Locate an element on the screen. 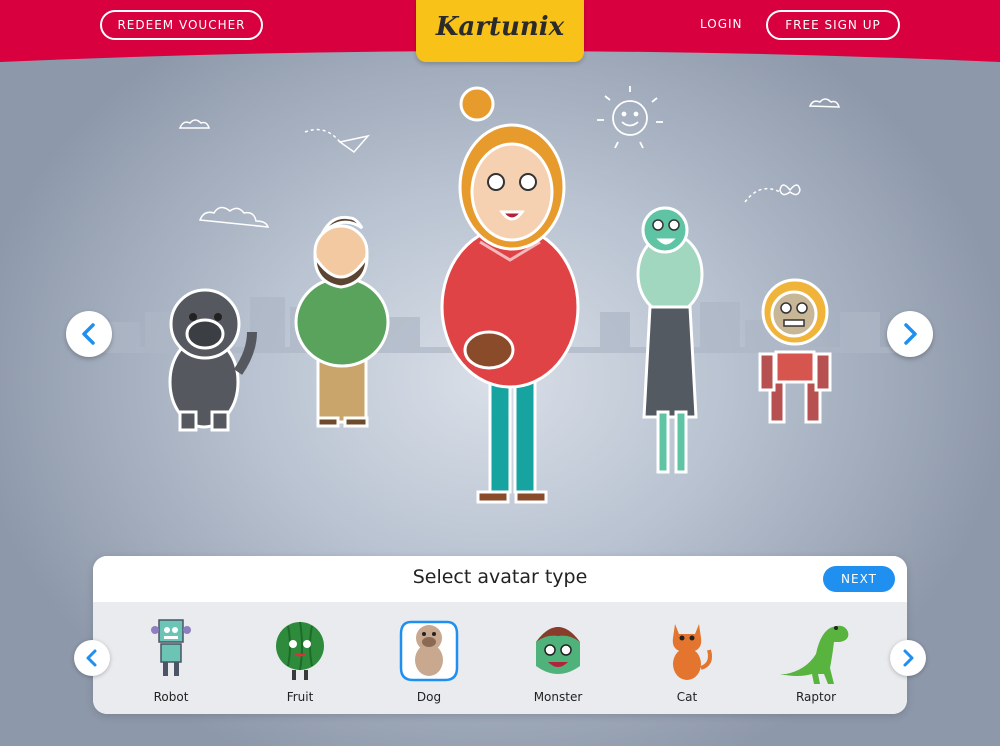  type-label: Cat is located at coordinates (687, 697).